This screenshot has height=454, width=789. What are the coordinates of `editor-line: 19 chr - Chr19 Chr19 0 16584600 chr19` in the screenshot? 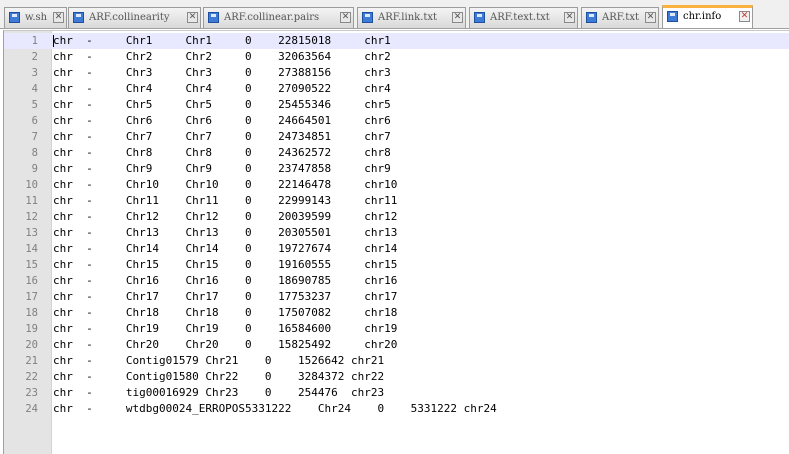 It's located at (396, 329).